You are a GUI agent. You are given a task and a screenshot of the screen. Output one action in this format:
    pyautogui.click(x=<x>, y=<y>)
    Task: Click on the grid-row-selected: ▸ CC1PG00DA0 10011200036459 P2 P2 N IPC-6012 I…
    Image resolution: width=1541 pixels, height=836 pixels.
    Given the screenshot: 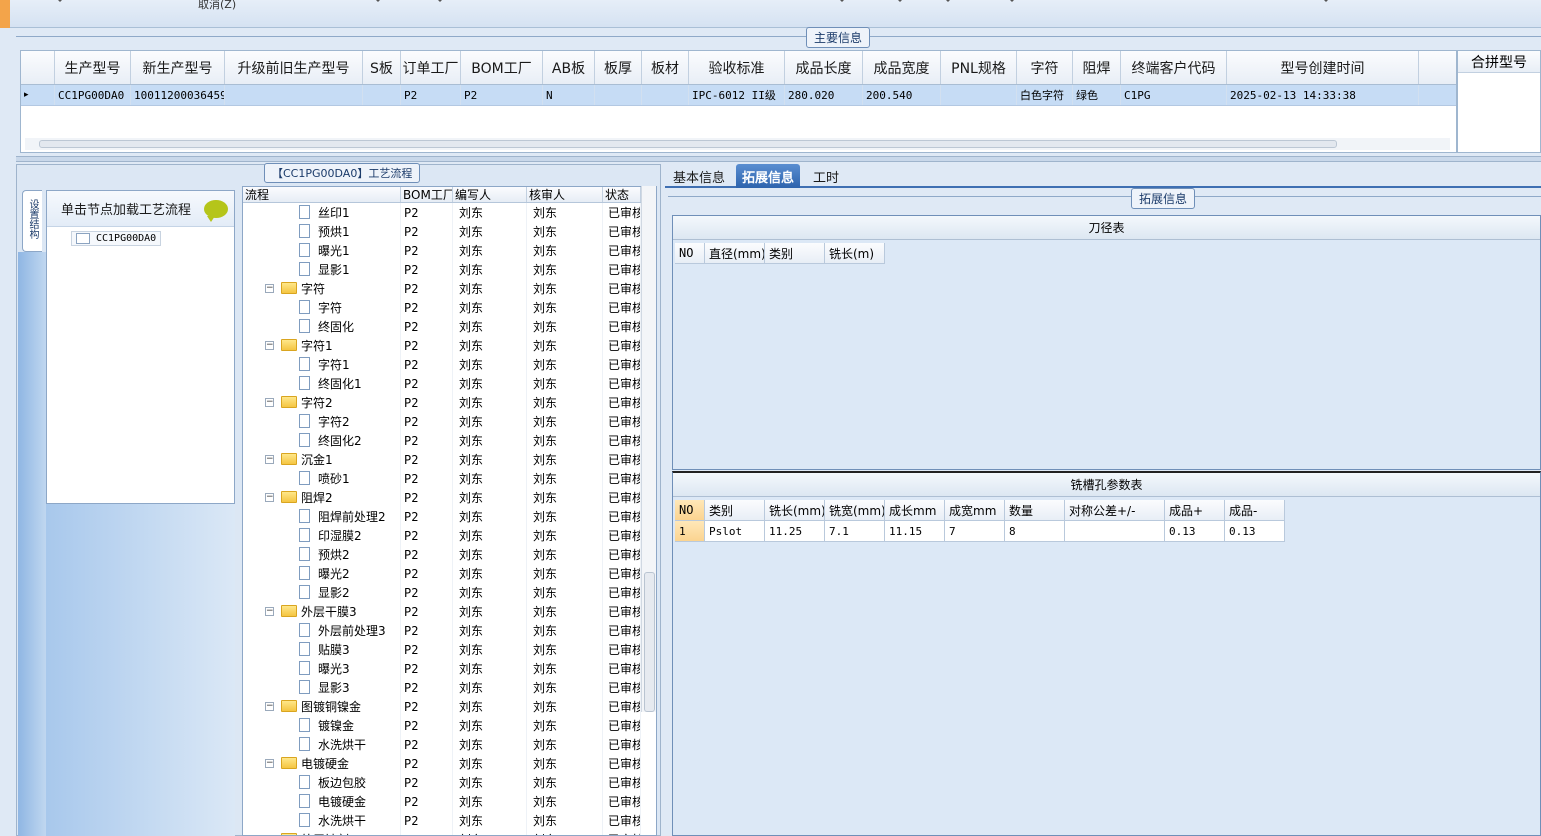 What is the action you would take?
    pyautogui.click(x=738, y=95)
    